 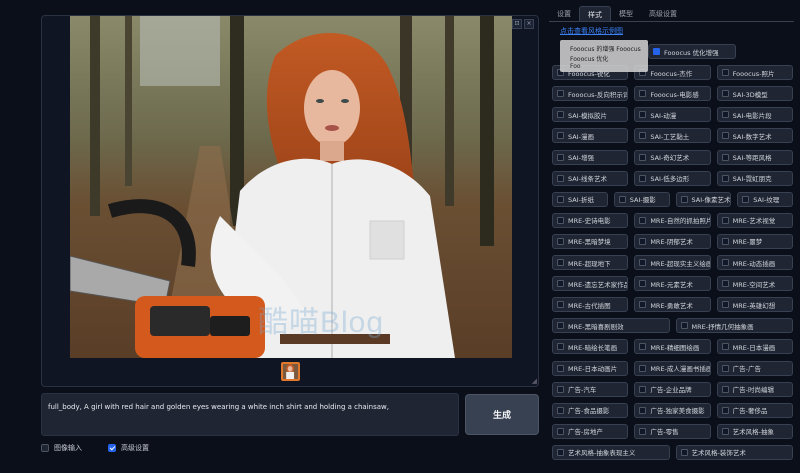 What do you see at coordinates (590, 284) in the screenshot?
I see `style-option: MRE-遗忘艺术家作品` at bounding box center [590, 284].